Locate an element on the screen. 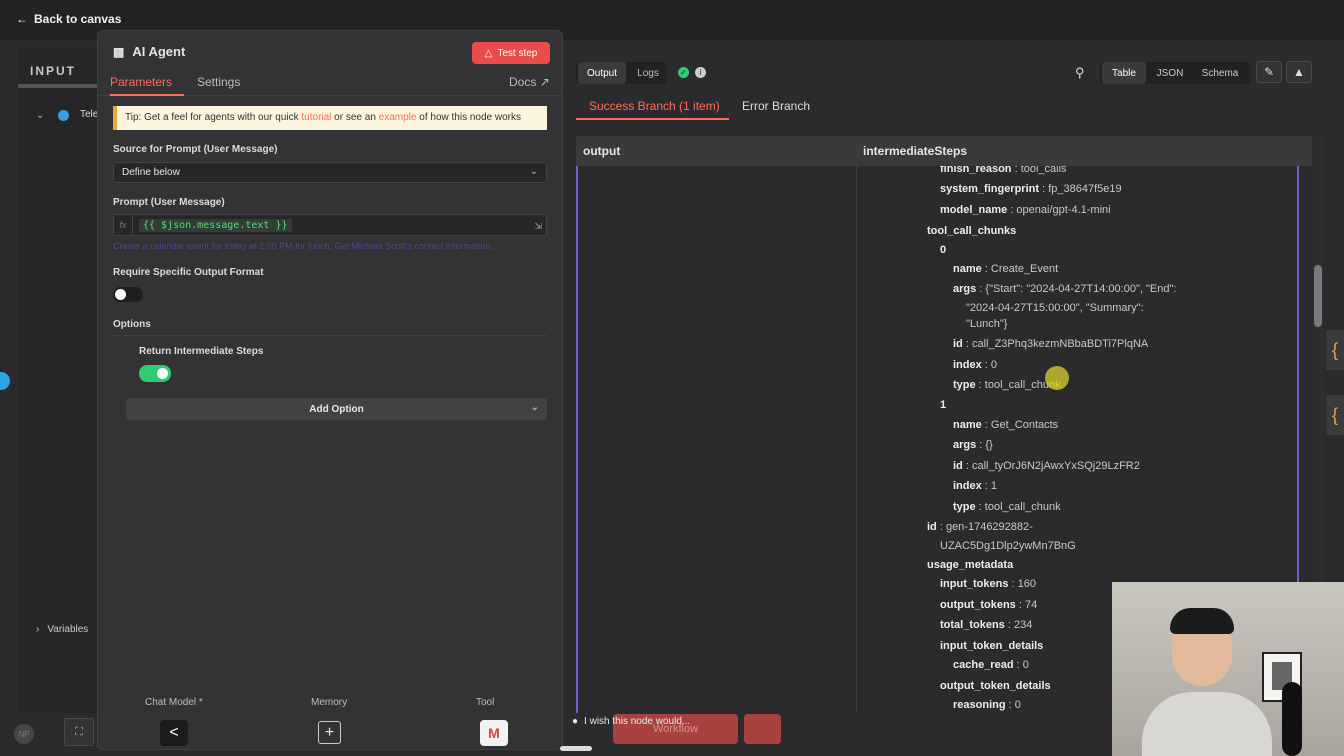 The image size is (1344, 756). edit-icon: ✎ is located at coordinates (1269, 72).